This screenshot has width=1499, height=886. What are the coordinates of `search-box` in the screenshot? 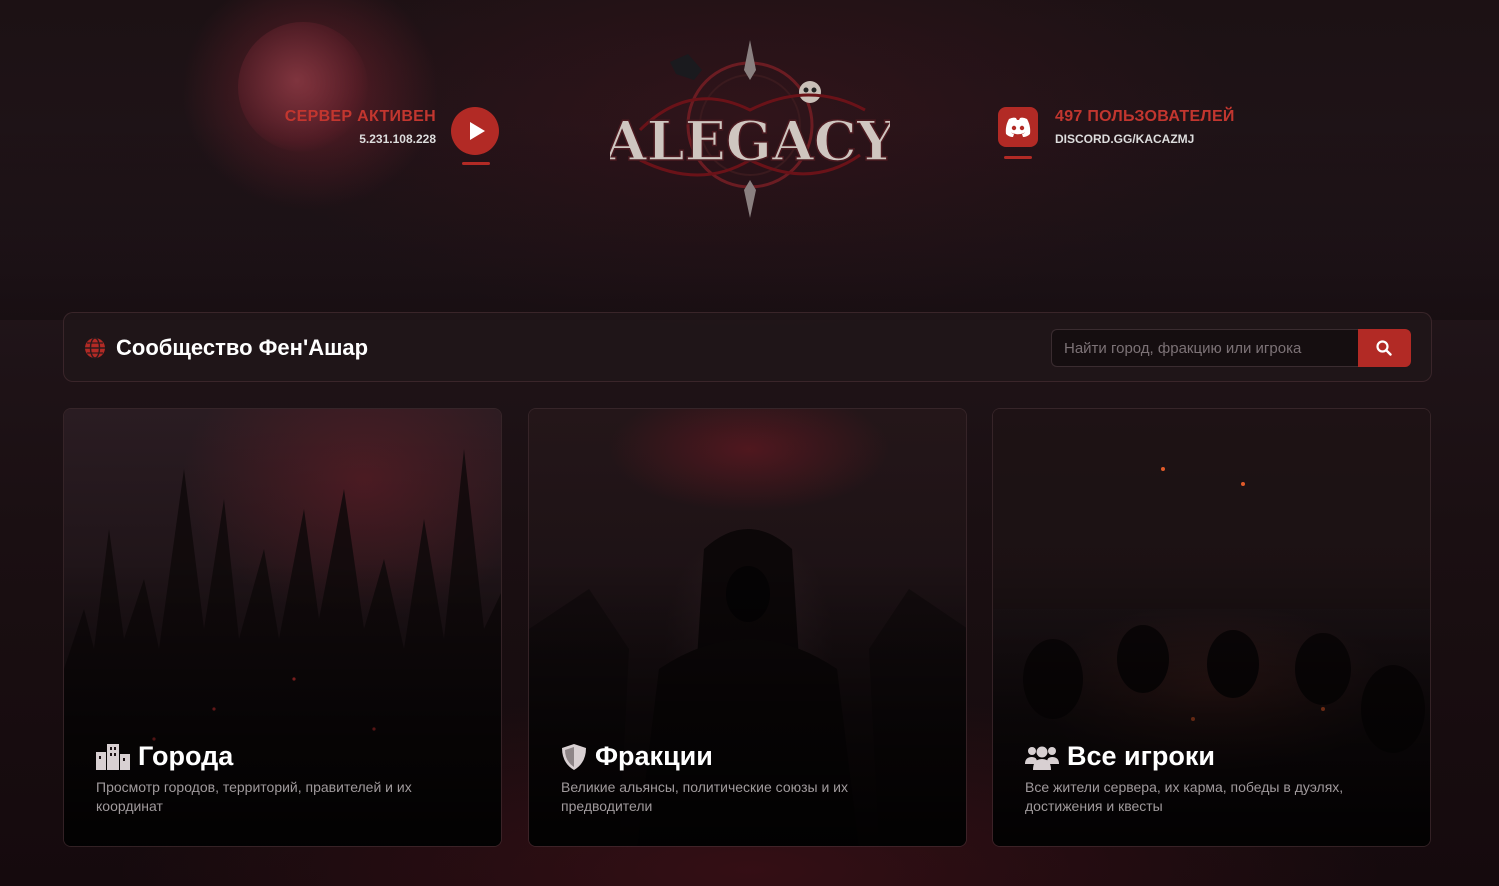 It's located at (1231, 348).